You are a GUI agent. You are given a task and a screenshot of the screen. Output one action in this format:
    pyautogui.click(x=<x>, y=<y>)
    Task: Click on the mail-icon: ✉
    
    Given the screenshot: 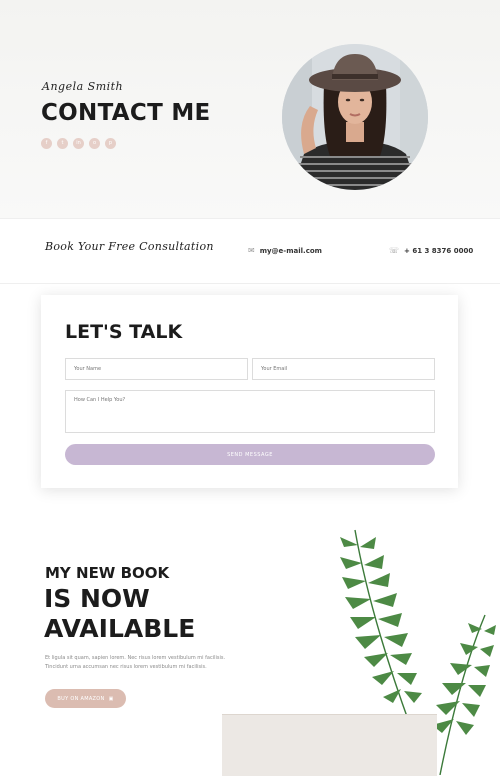 What is the action you would take?
    pyautogui.click(x=251, y=250)
    